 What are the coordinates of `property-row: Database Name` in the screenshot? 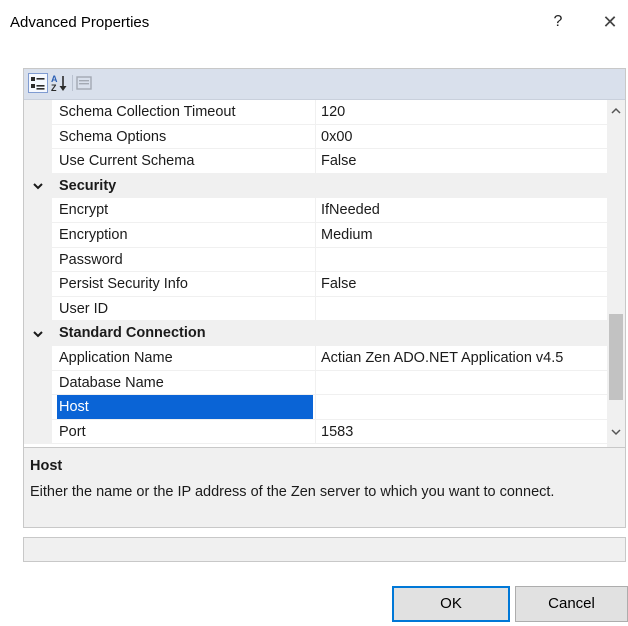 It's located at (315, 383).